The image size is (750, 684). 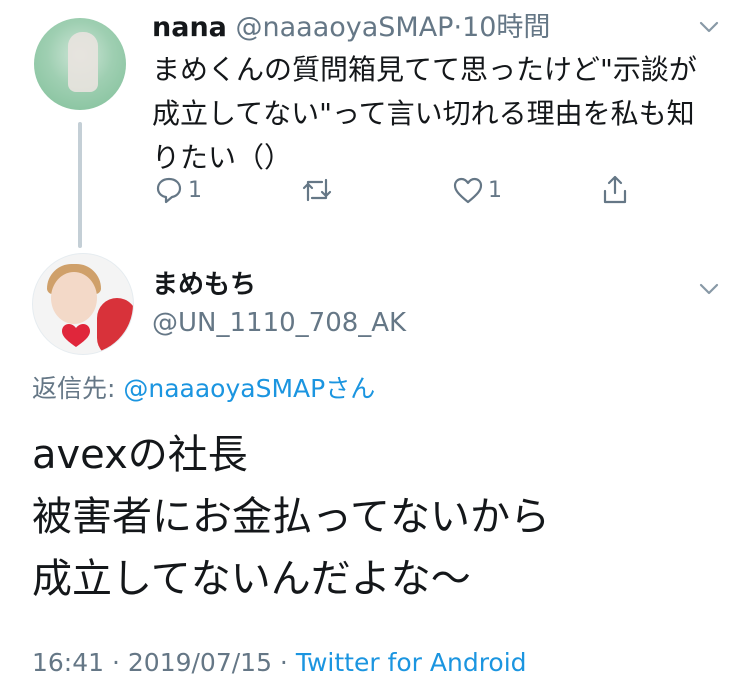 I want to click on parent-handle: @naaaoyaSMAP, so click(x=344, y=27).